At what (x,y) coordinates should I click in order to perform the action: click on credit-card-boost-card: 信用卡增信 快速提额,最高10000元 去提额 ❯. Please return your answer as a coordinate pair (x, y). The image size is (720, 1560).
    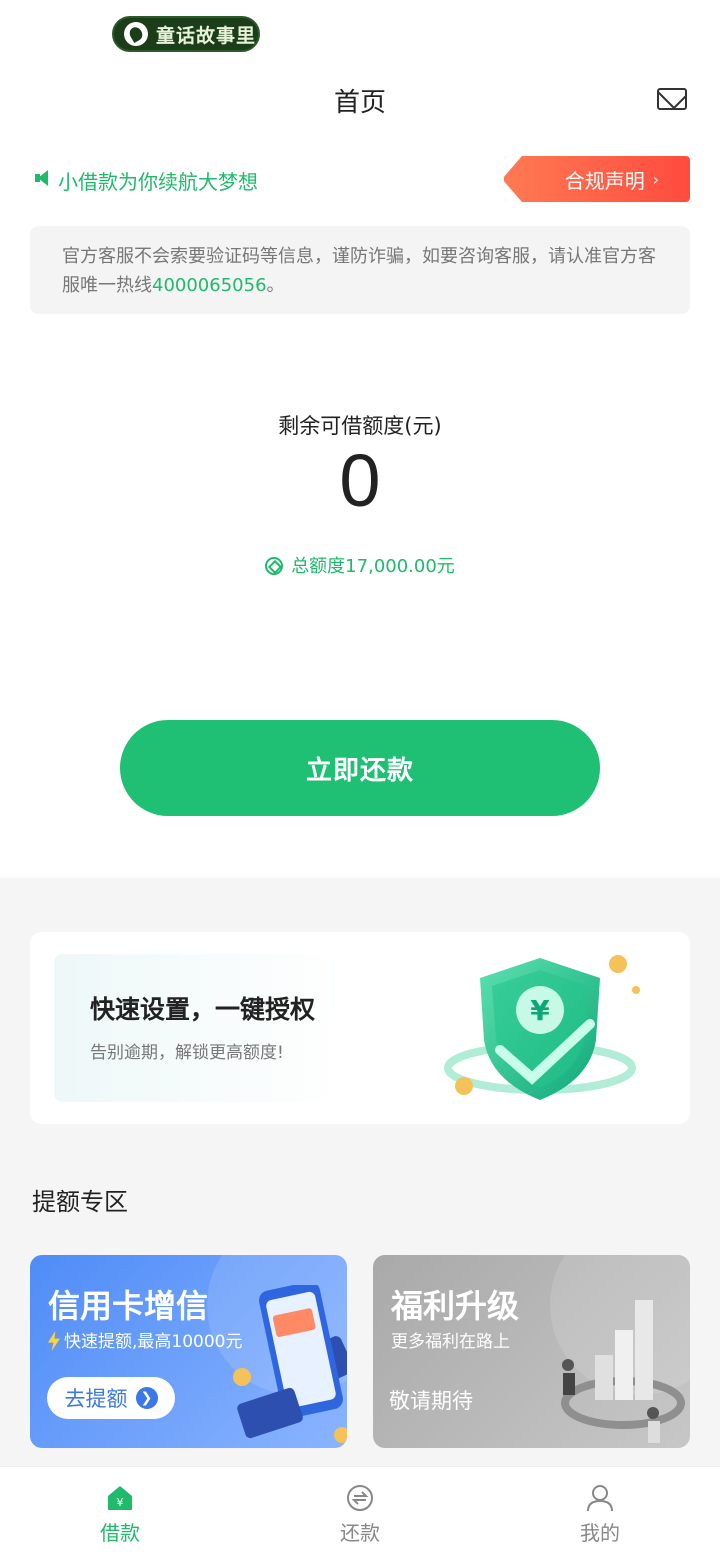
    Looking at the image, I should click on (188, 1351).